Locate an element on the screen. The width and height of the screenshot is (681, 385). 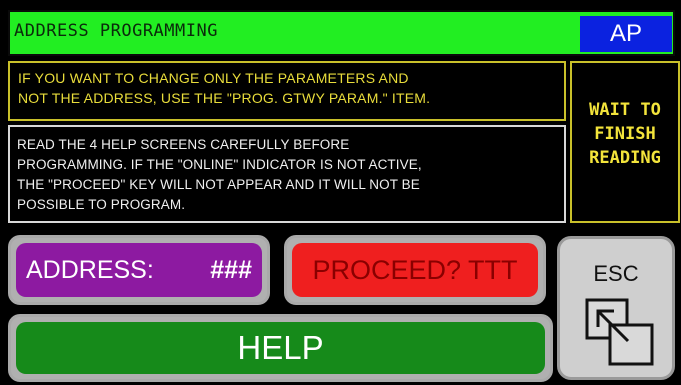
address-button-face: ADDRESS: ### is located at coordinates (139, 270).